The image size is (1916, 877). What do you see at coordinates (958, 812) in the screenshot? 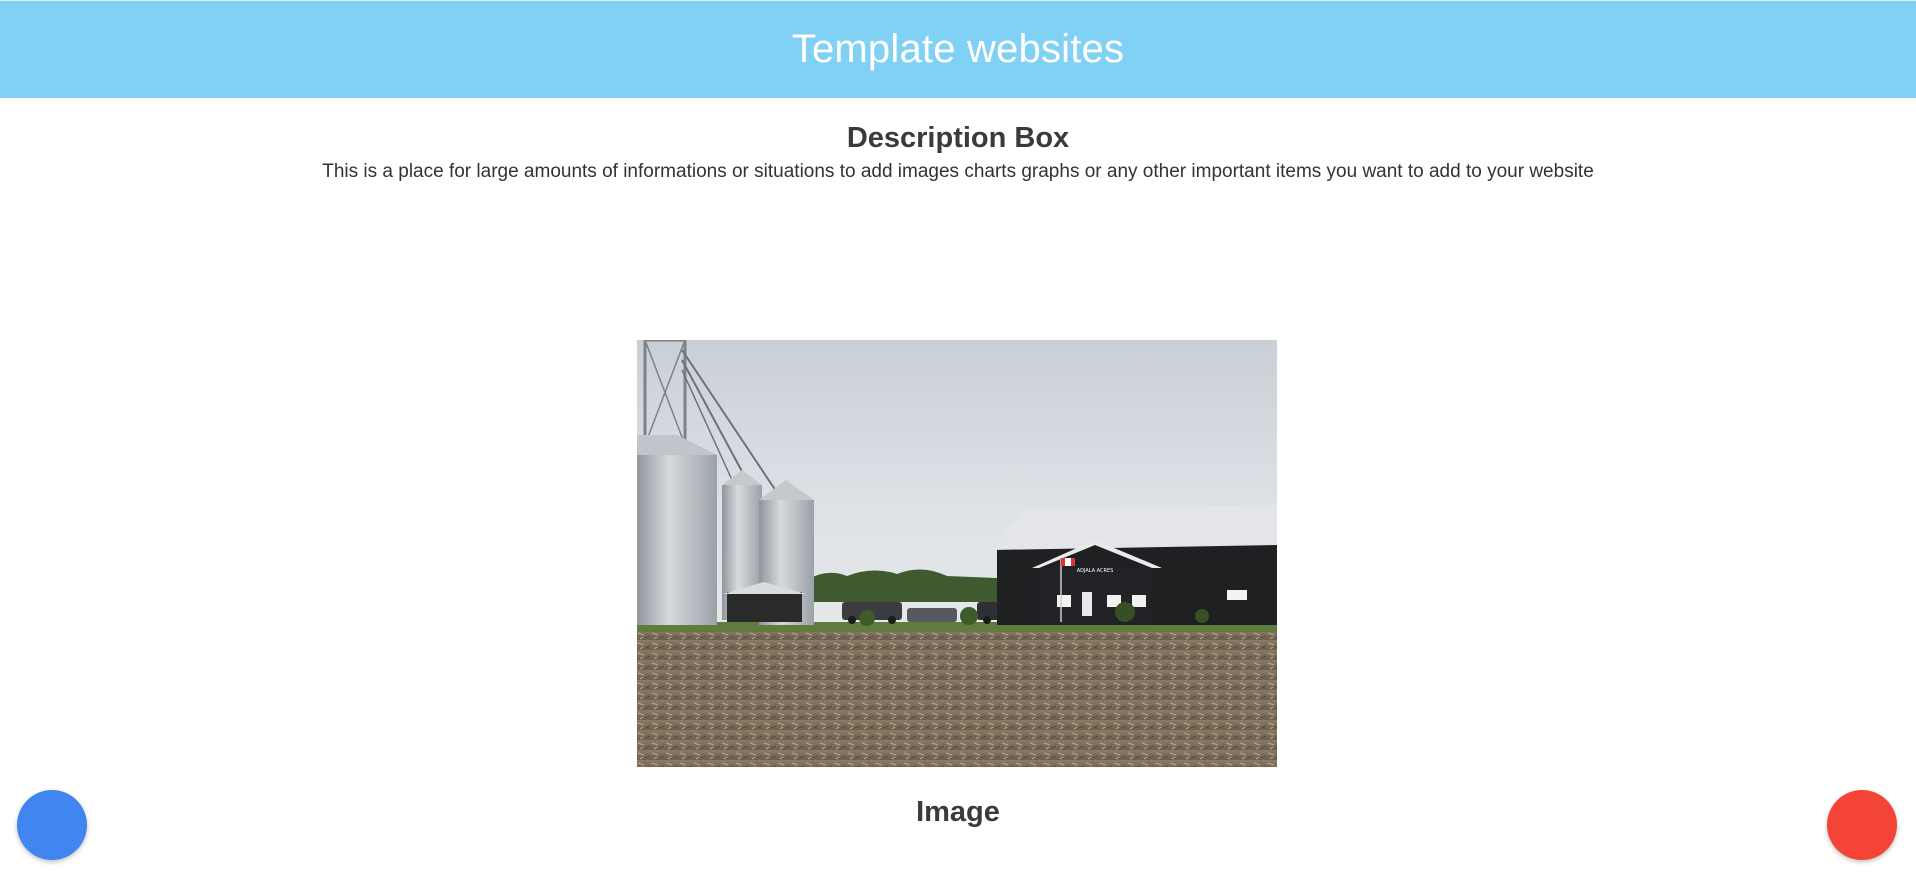
I see `image-caption: Image` at bounding box center [958, 812].